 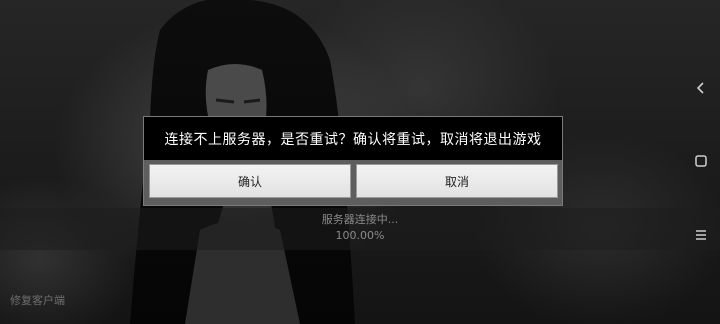 What do you see at coordinates (457, 181) in the screenshot?
I see `cancel-button: 取消` at bounding box center [457, 181].